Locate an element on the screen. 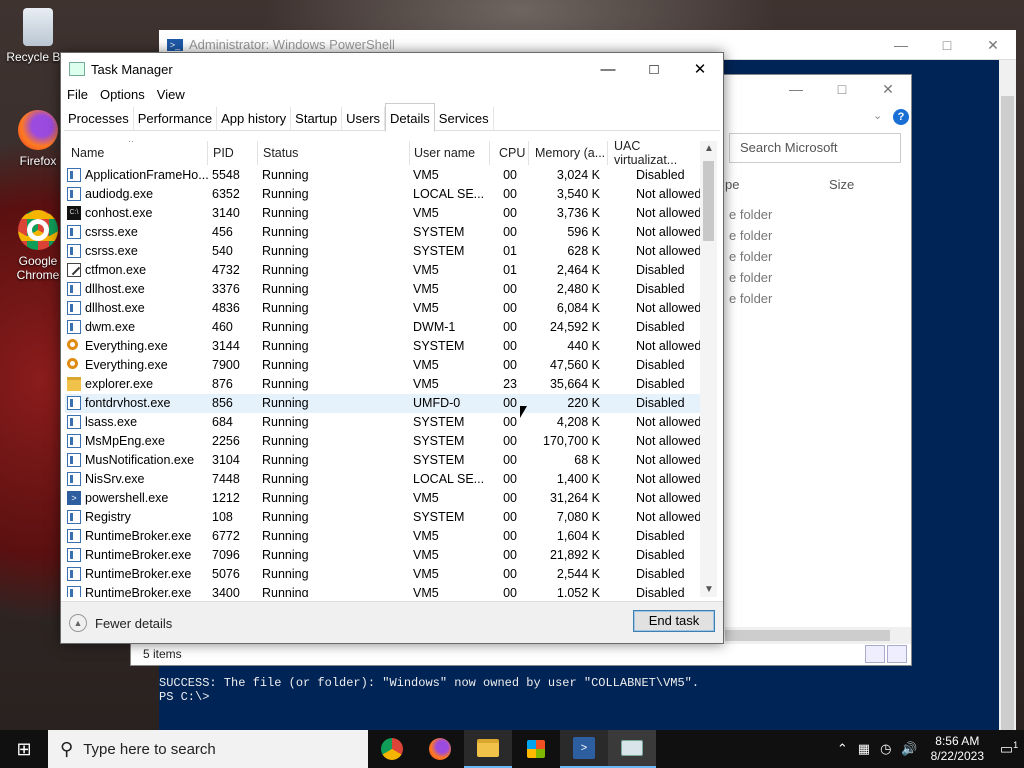 Image resolution: width=1024 pixels, height=768 pixels. tab-performance: Performance is located at coordinates (176, 119).